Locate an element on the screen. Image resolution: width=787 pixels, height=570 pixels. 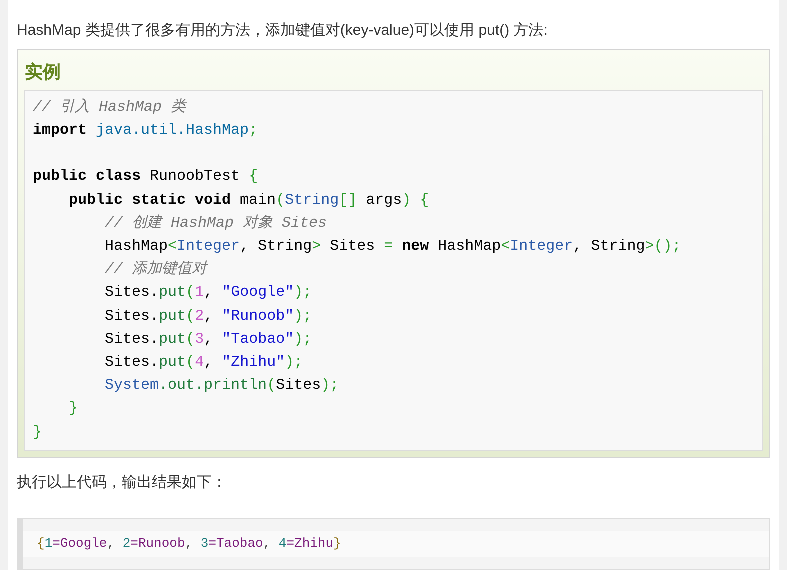
output-intro: 执行以上代码，输出结果如下： is located at coordinates (122, 482).